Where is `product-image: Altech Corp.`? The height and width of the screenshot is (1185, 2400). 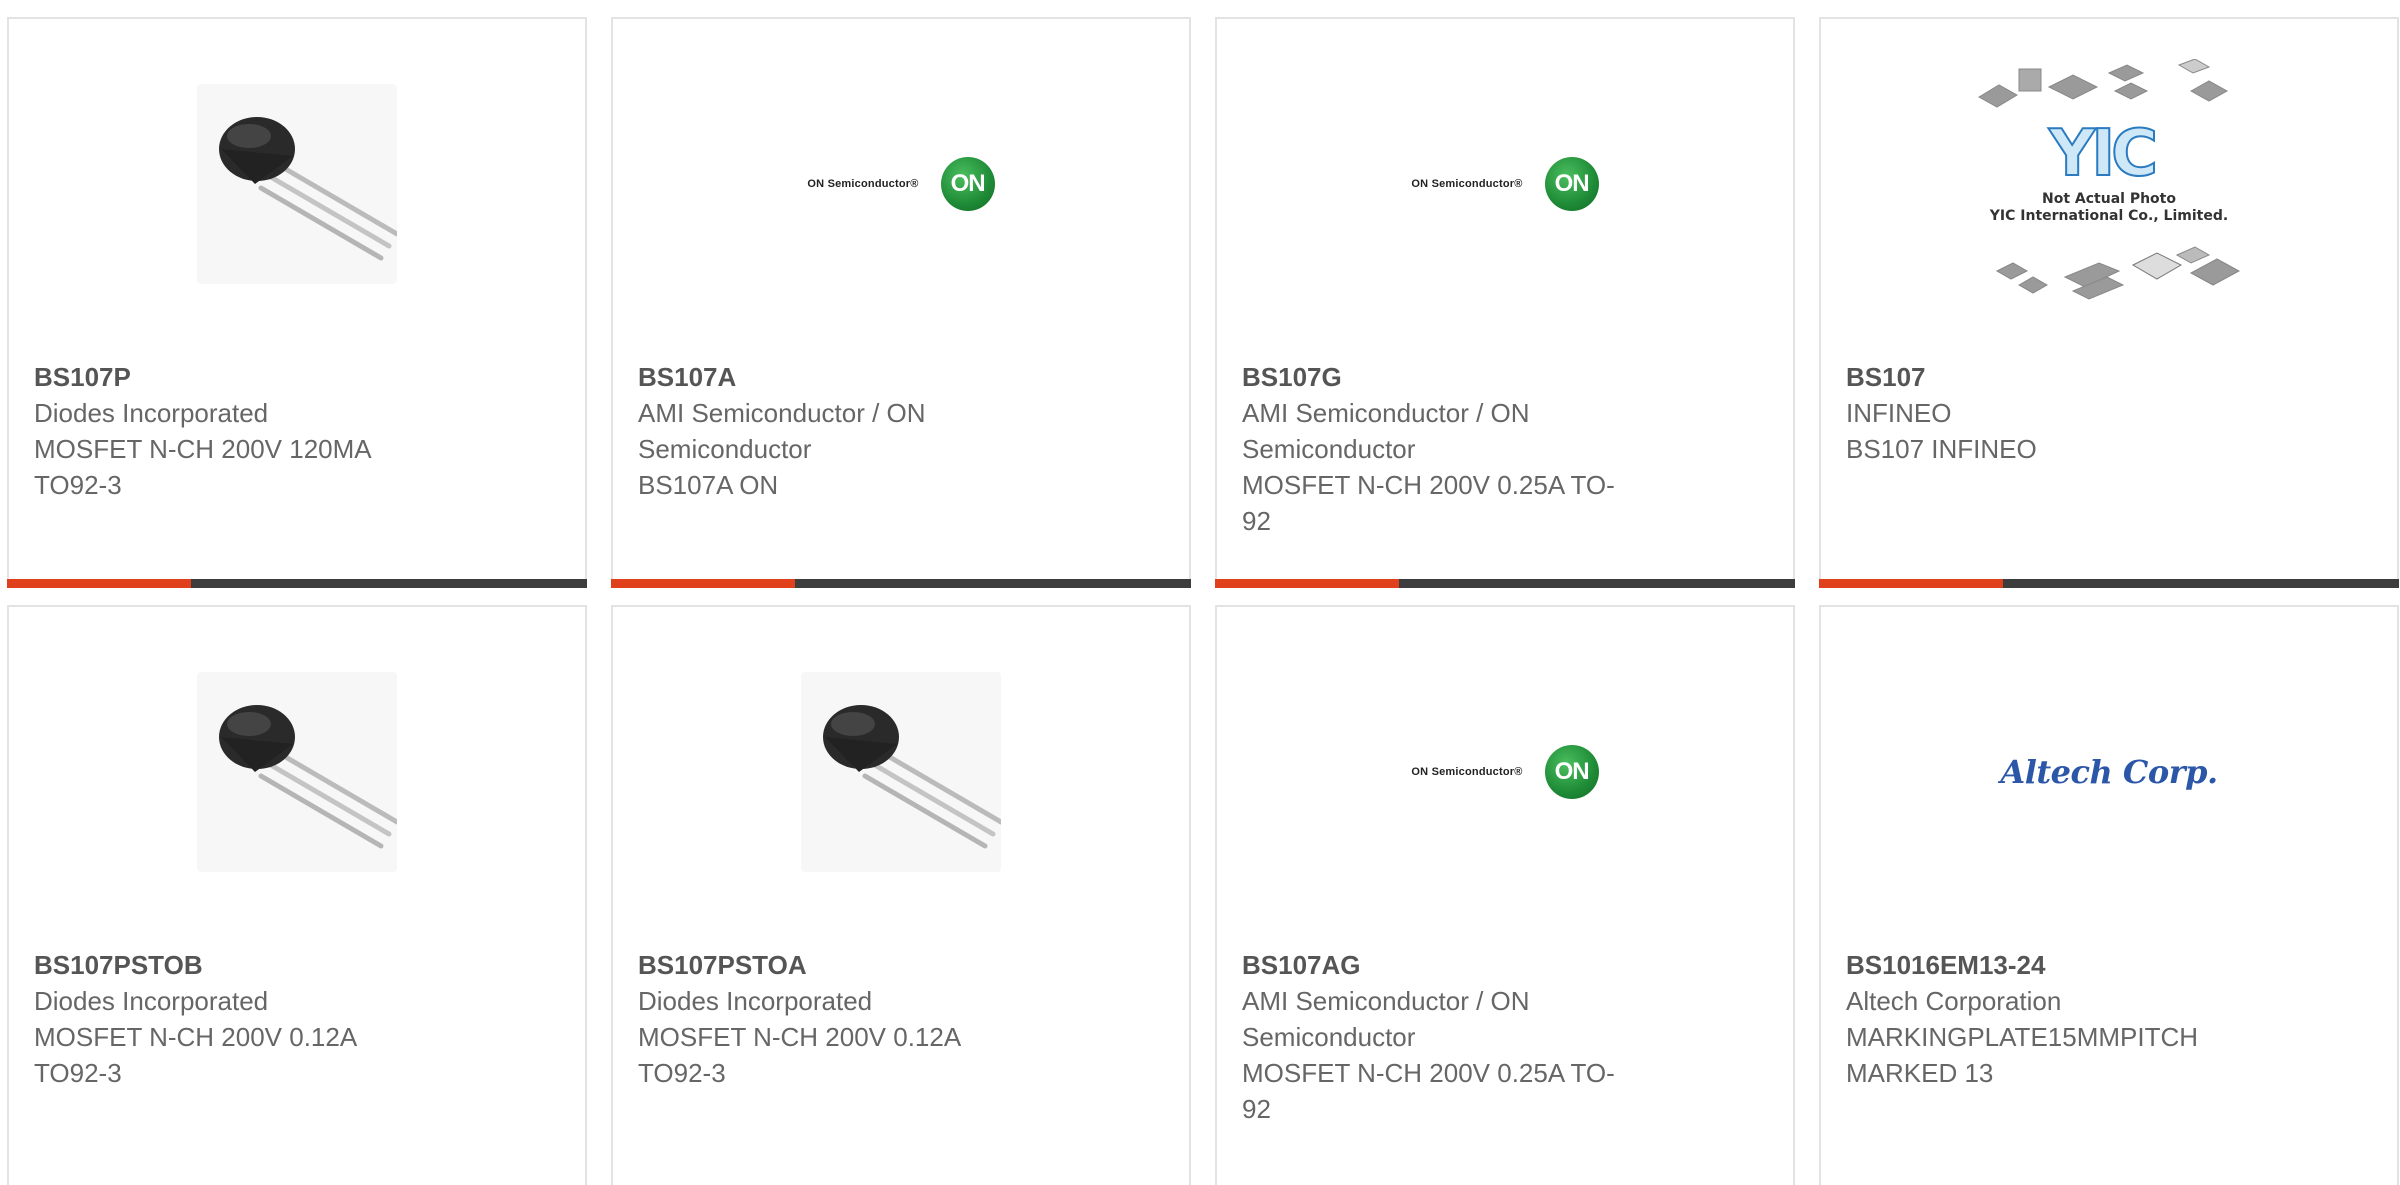
product-image: Altech Corp. is located at coordinates (2109, 772).